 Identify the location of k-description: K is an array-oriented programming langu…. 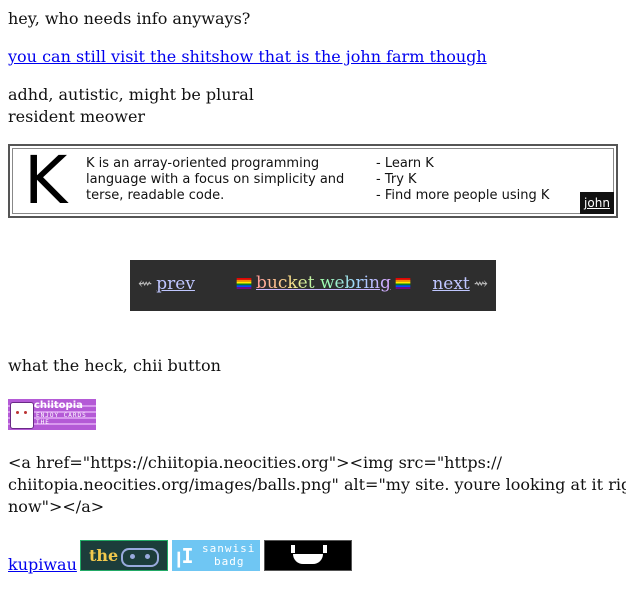
(215, 179).